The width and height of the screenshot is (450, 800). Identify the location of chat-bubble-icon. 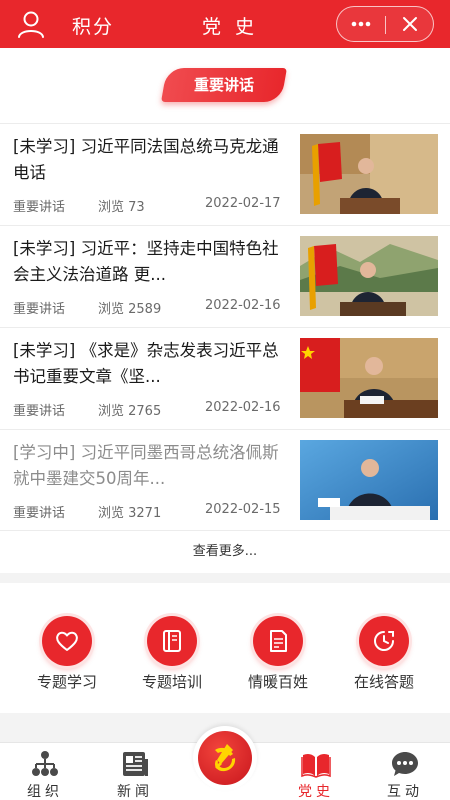
(405, 764).